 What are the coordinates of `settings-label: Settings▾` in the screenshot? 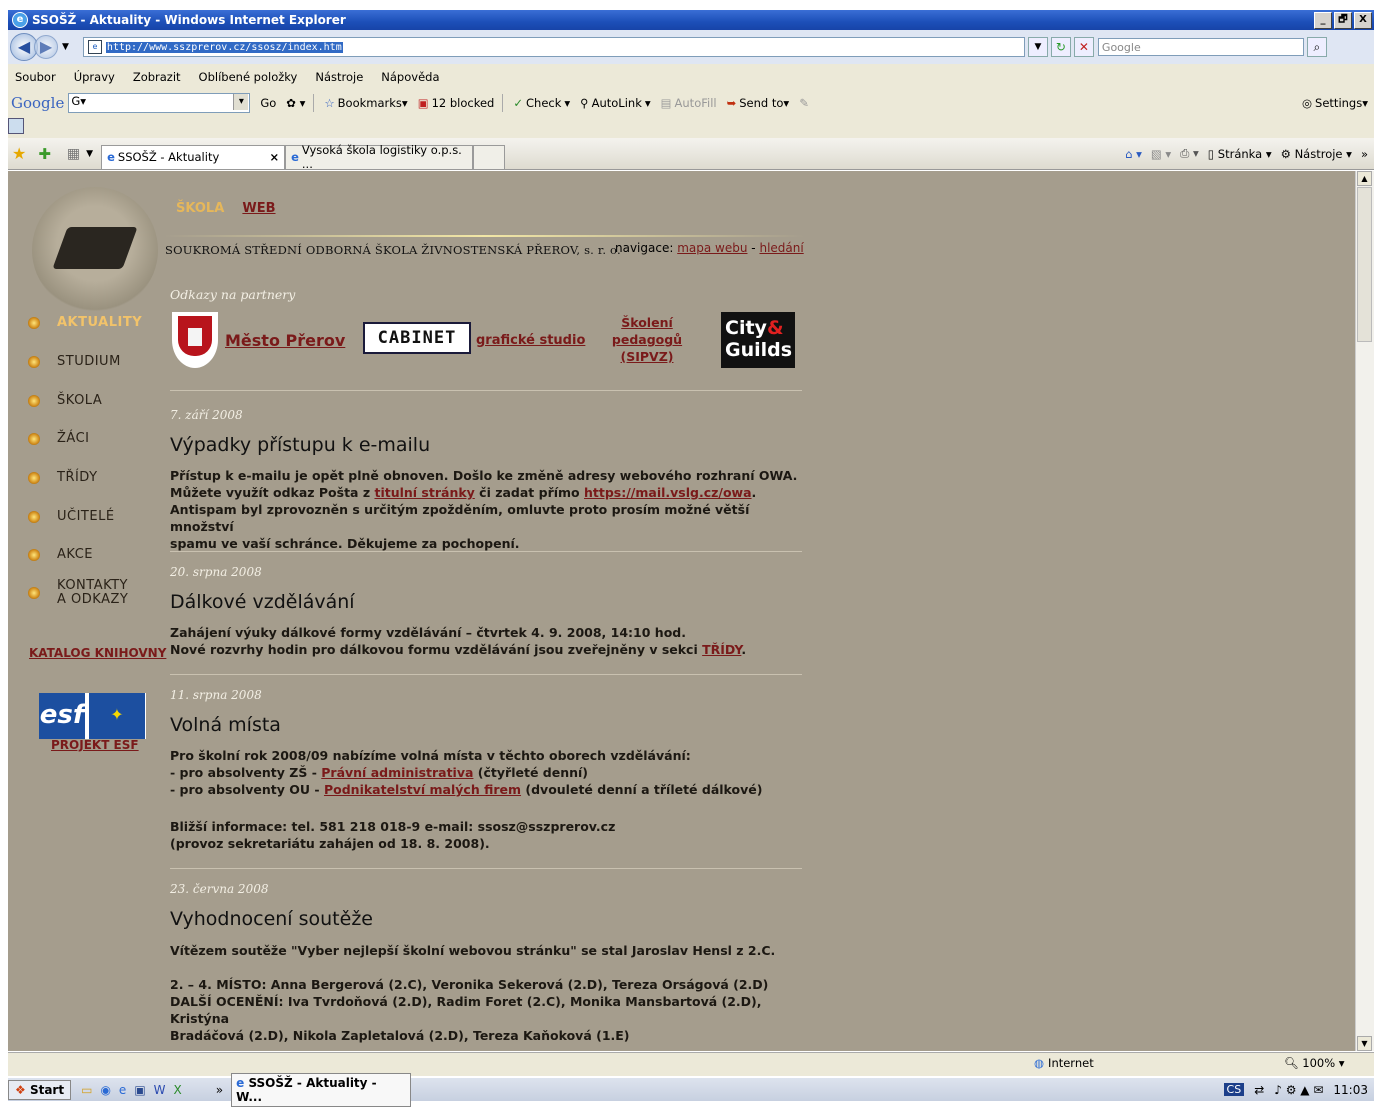 It's located at (1341, 103).